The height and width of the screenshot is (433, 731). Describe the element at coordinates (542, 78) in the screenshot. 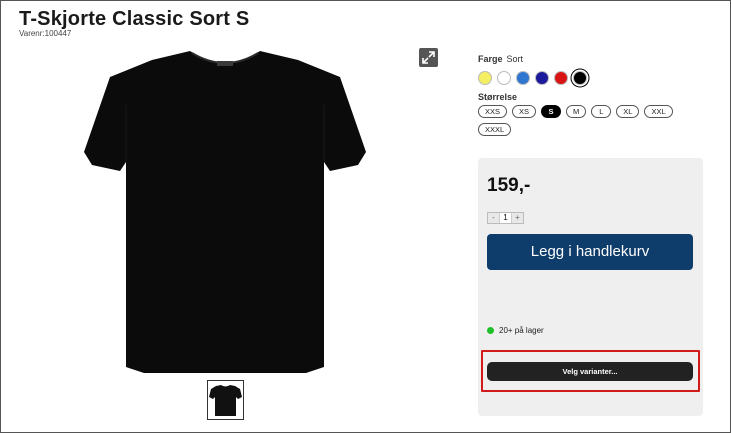

I see `color-swatch-navy` at that location.